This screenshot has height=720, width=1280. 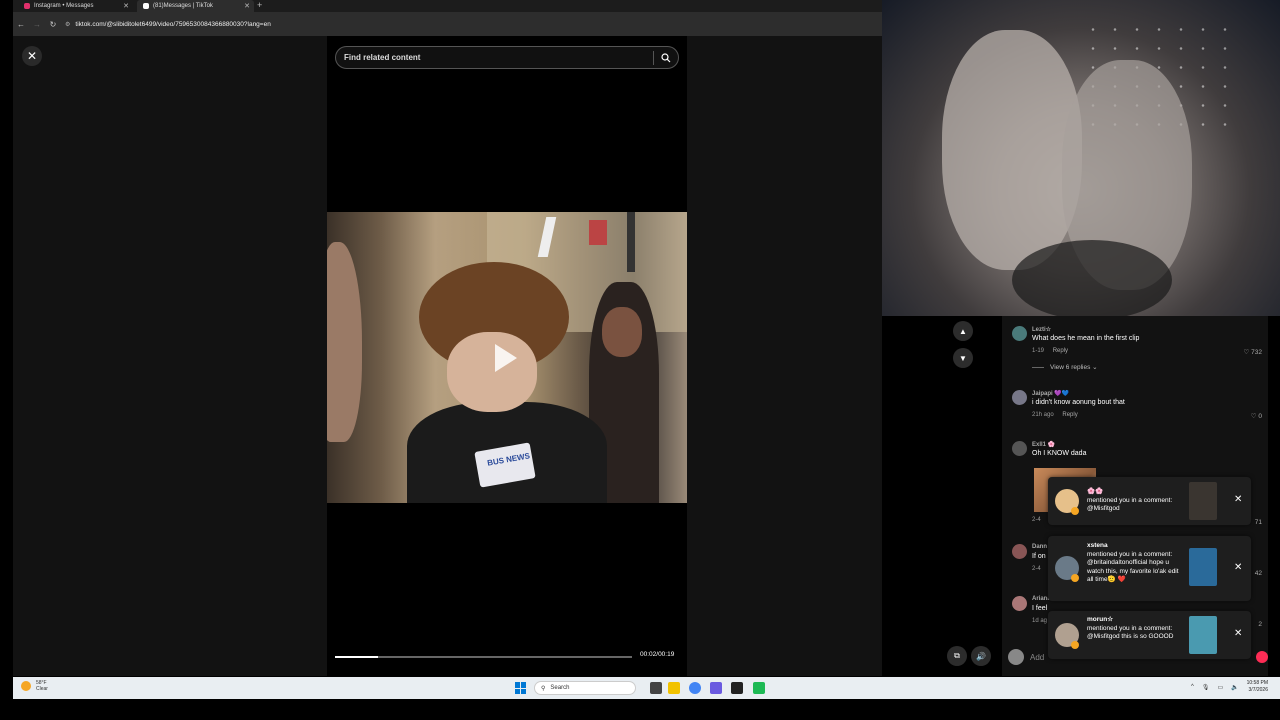 What do you see at coordinates (1262, 657) in the screenshot?
I see `post-comment-button` at bounding box center [1262, 657].